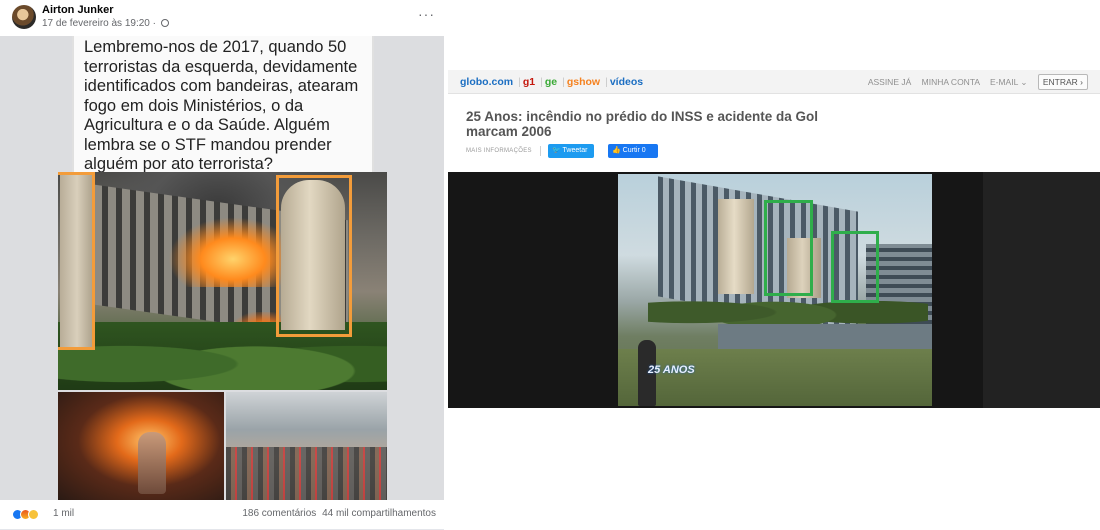 The image size is (1100, 530). What do you see at coordinates (306, 473) in the screenshot?
I see `crowd` at bounding box center [306, 473].